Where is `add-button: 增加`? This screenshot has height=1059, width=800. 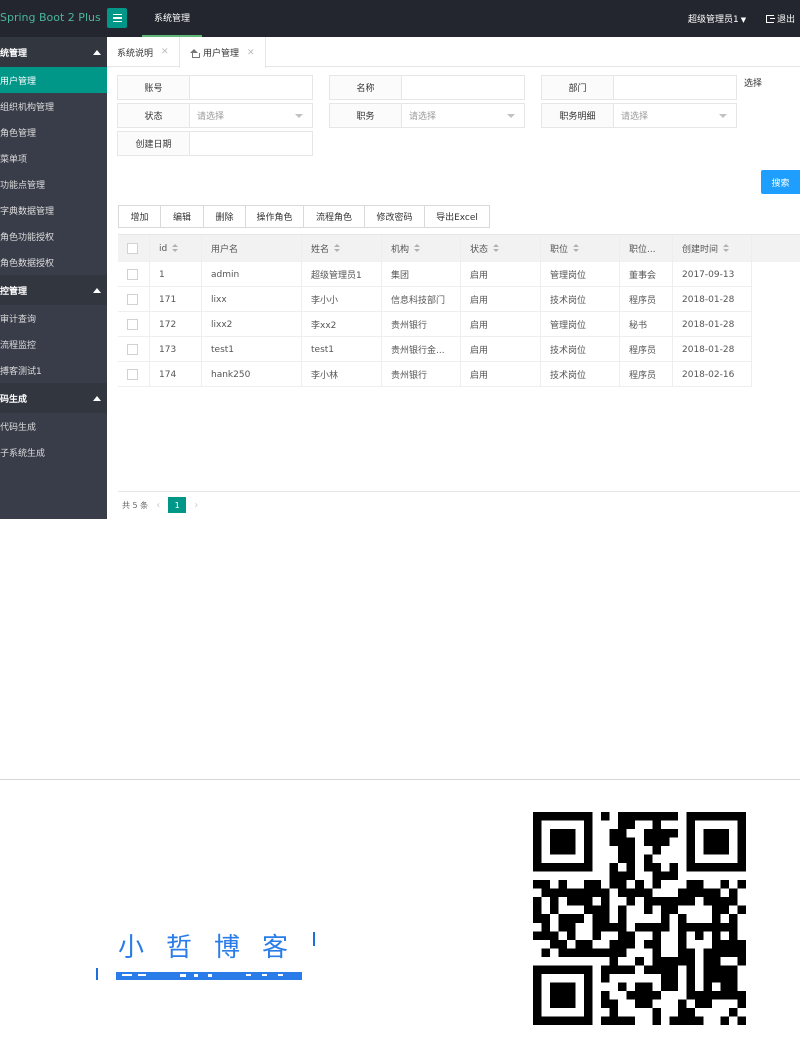
add-button: 增加 is located at coordinates (140, 216).